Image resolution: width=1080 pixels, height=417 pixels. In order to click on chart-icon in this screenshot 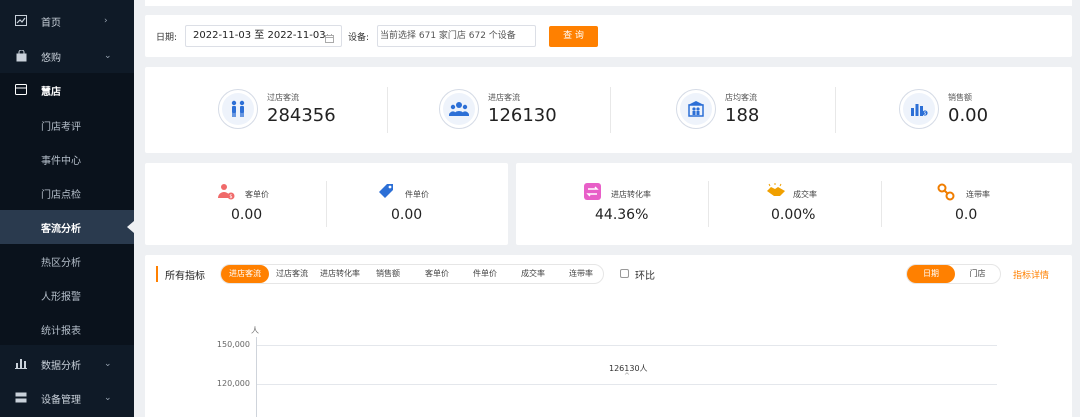, I will do `click(21, 20)`.